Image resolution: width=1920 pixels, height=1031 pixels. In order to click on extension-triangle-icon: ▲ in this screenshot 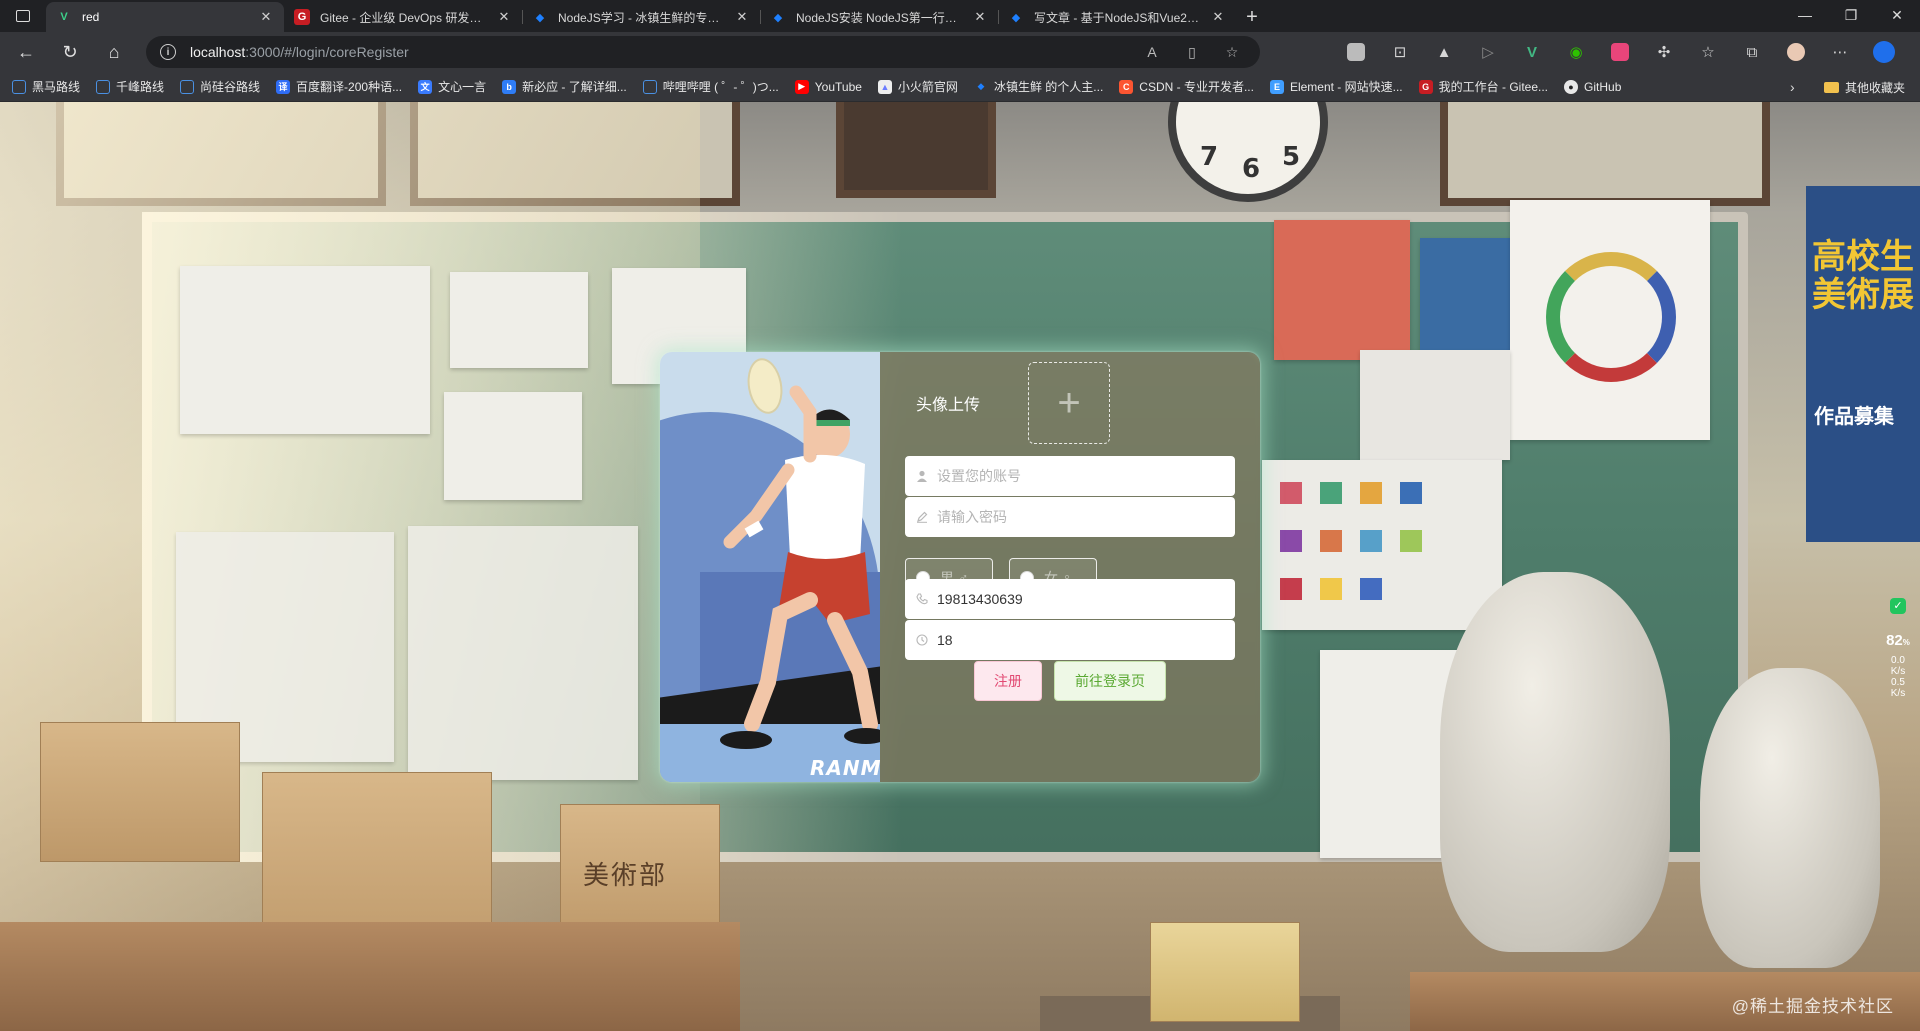, I will do `click(1444, 52)`.